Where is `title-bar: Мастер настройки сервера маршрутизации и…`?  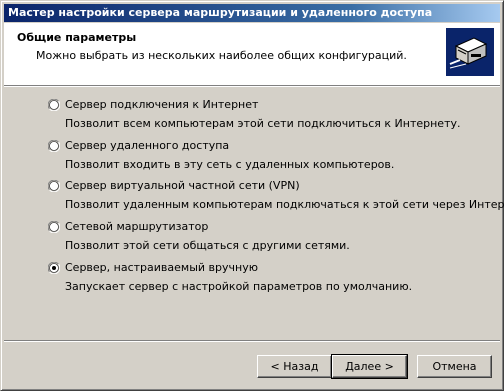
title-bar: Мастер настройки сервера маршрутизации и… is located at coordinates (252, 13).